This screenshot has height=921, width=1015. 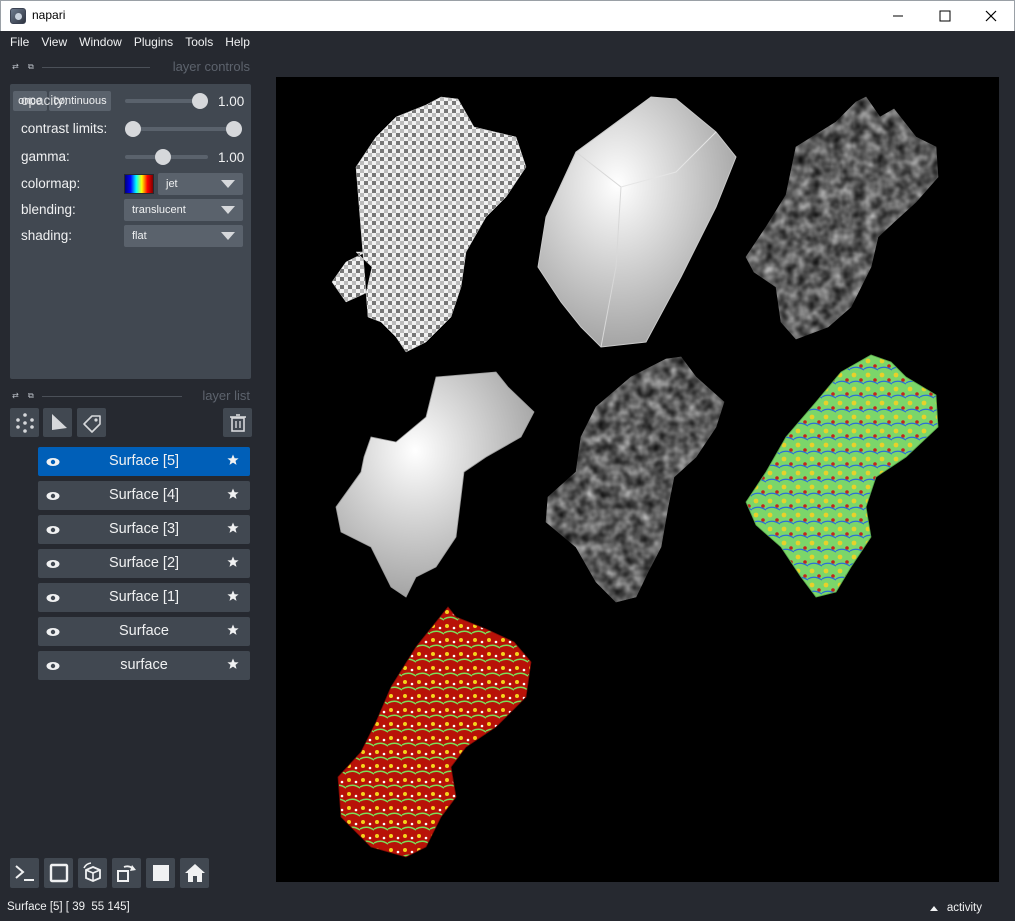 I want to click on chevron-down-icon, so click(x=228, y=236).